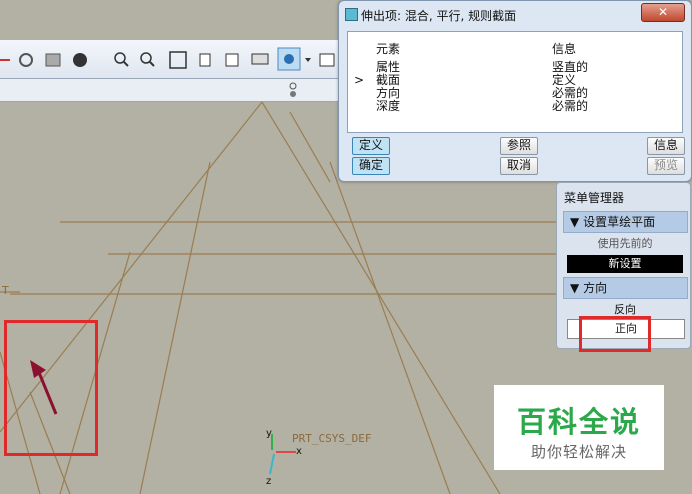 Image resolution: width=692 pixels, height=494 pixels. I want to click on watermark: 百科全说 助你轻松解决, so click(579, 427).